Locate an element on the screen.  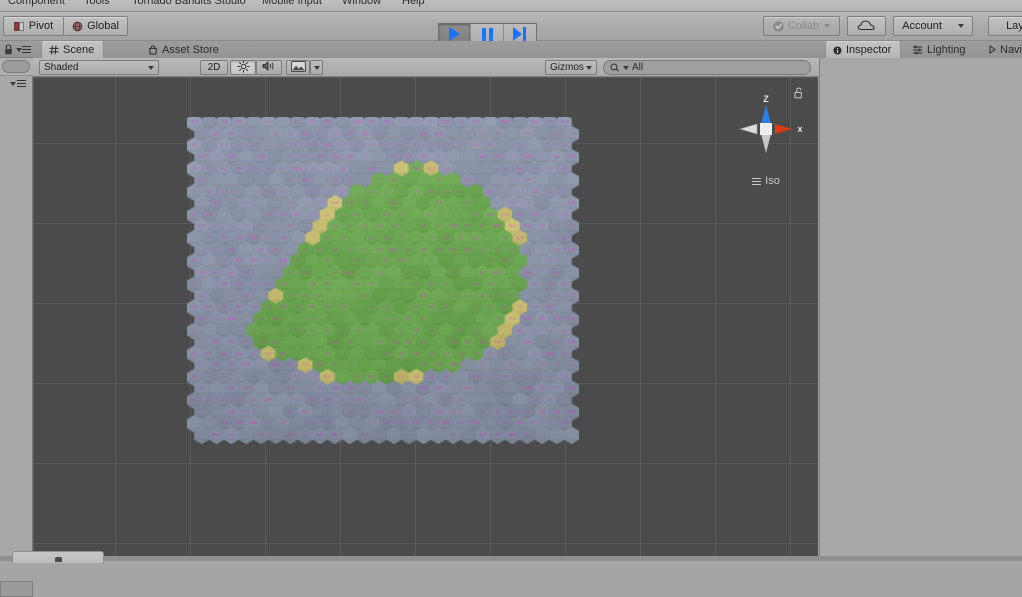
project-tab-icon is located at coordinates (58, 559).